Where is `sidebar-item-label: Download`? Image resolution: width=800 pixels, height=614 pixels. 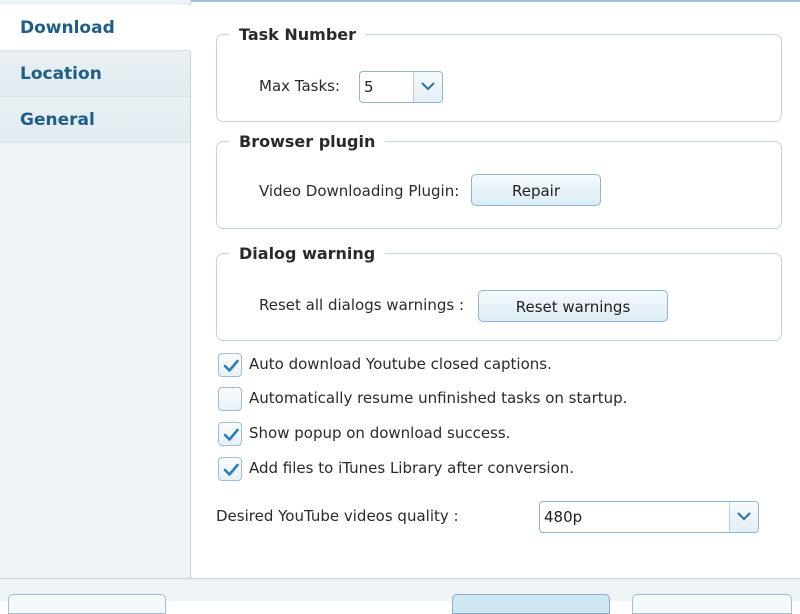 sidebar-item-label: Download is located at coordinates (67, 28).